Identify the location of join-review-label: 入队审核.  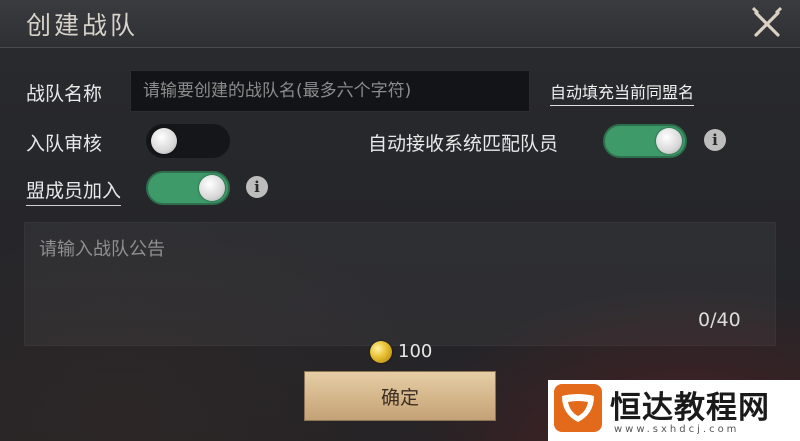
(64, 144).